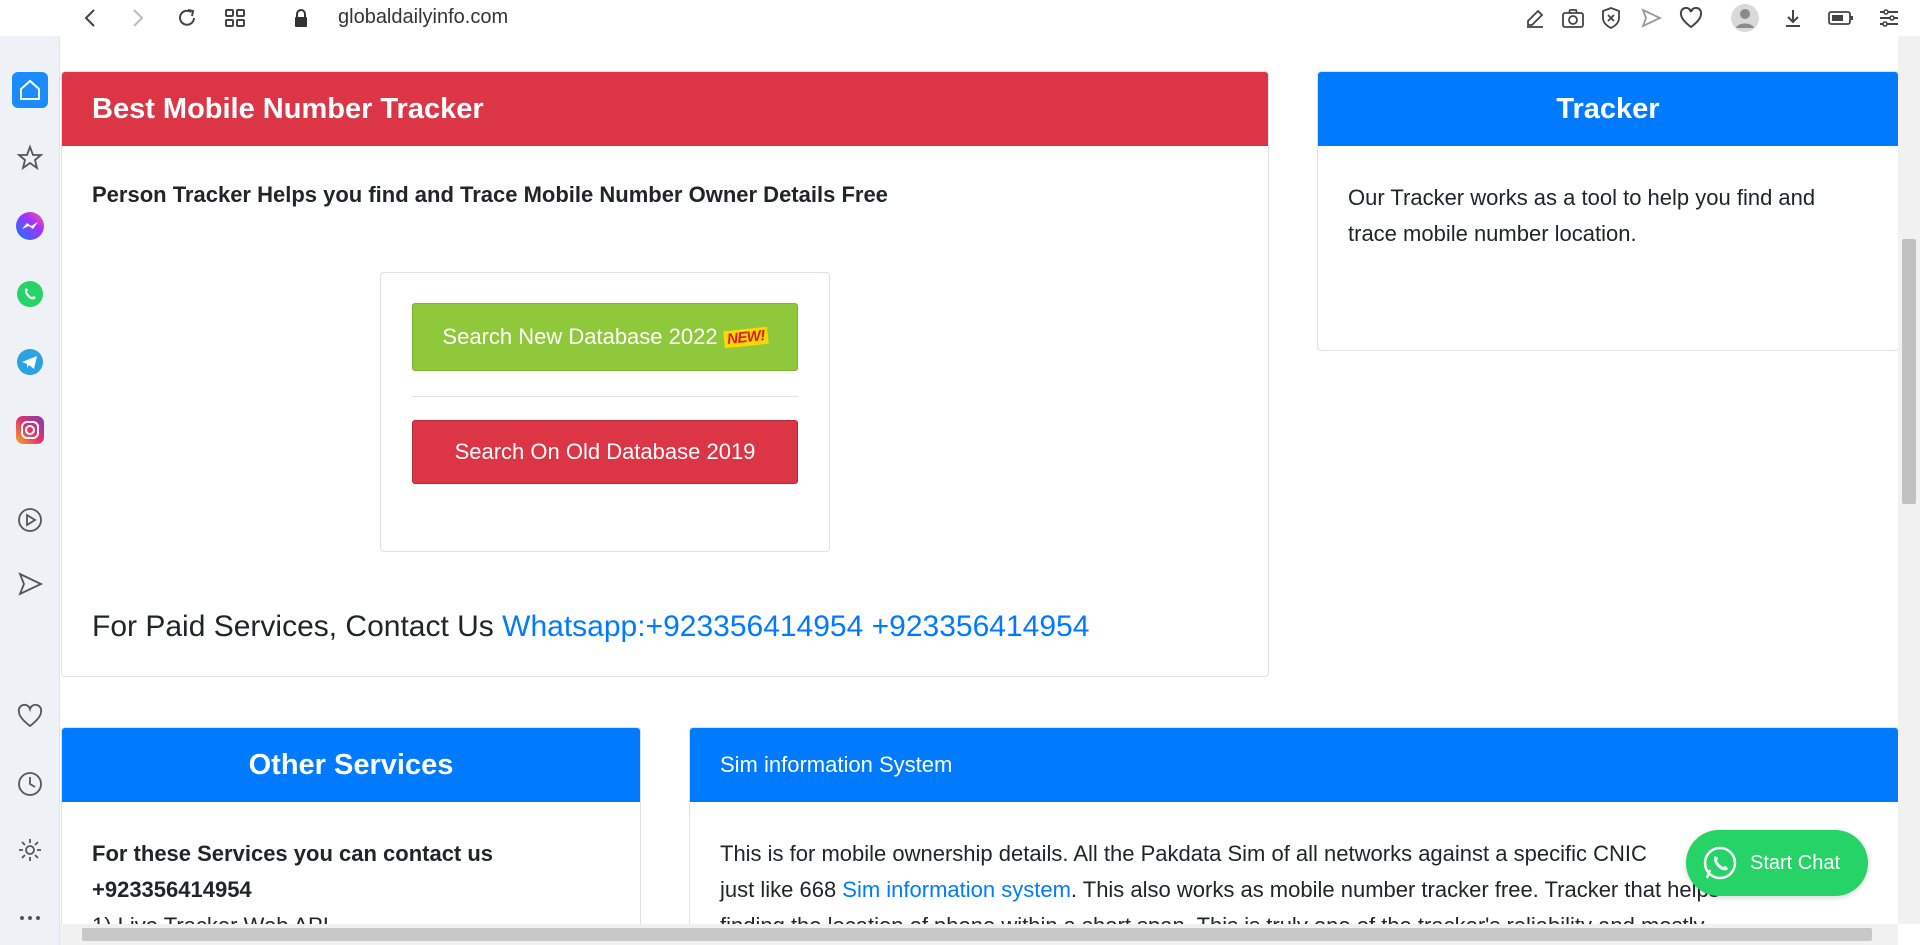 This screenshot has width=1920, height=945. What do you see at coordinates (1793, 18) in the screenshot?
I see `download-icon` at bounding box center [1793, 18].